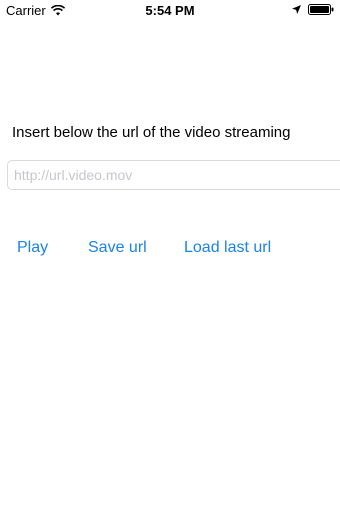 The image size is (340, 510). I want to click on status-bar: Carrier 5:54 PM, so click(170, 11).